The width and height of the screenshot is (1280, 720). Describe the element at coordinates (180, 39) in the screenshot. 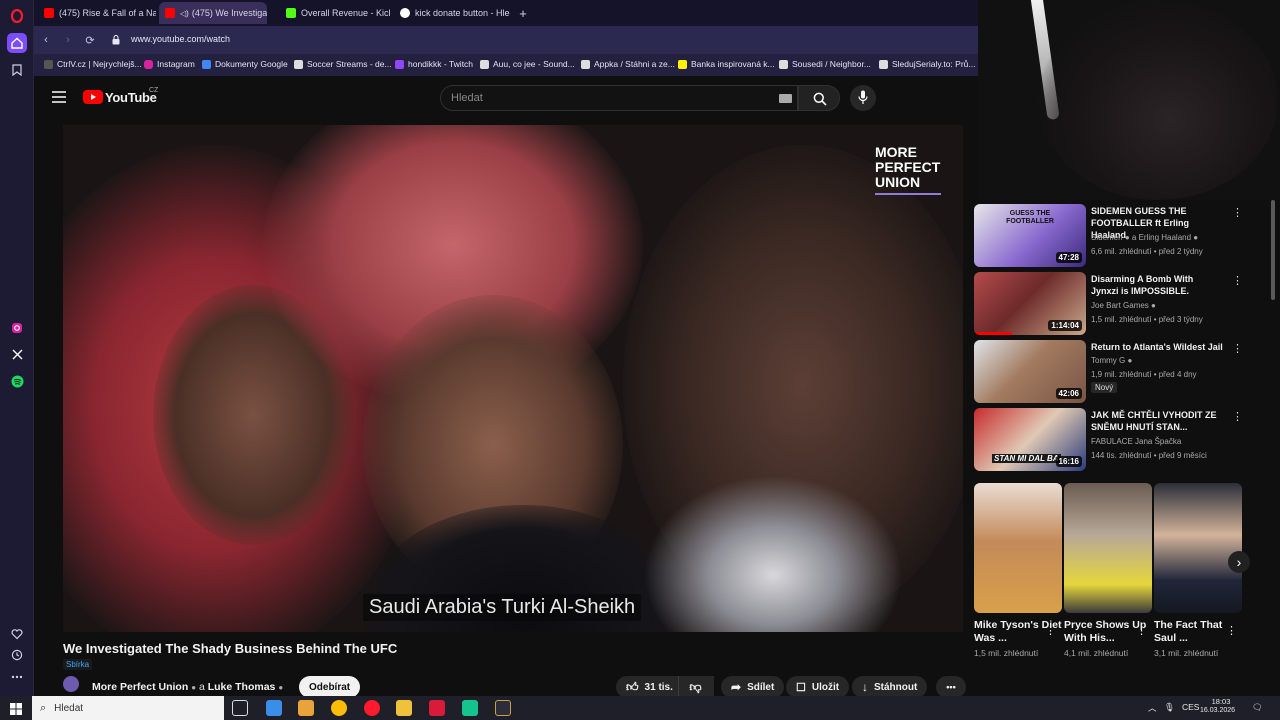

I see `url-field: www.youtube.com/watch` at that location.